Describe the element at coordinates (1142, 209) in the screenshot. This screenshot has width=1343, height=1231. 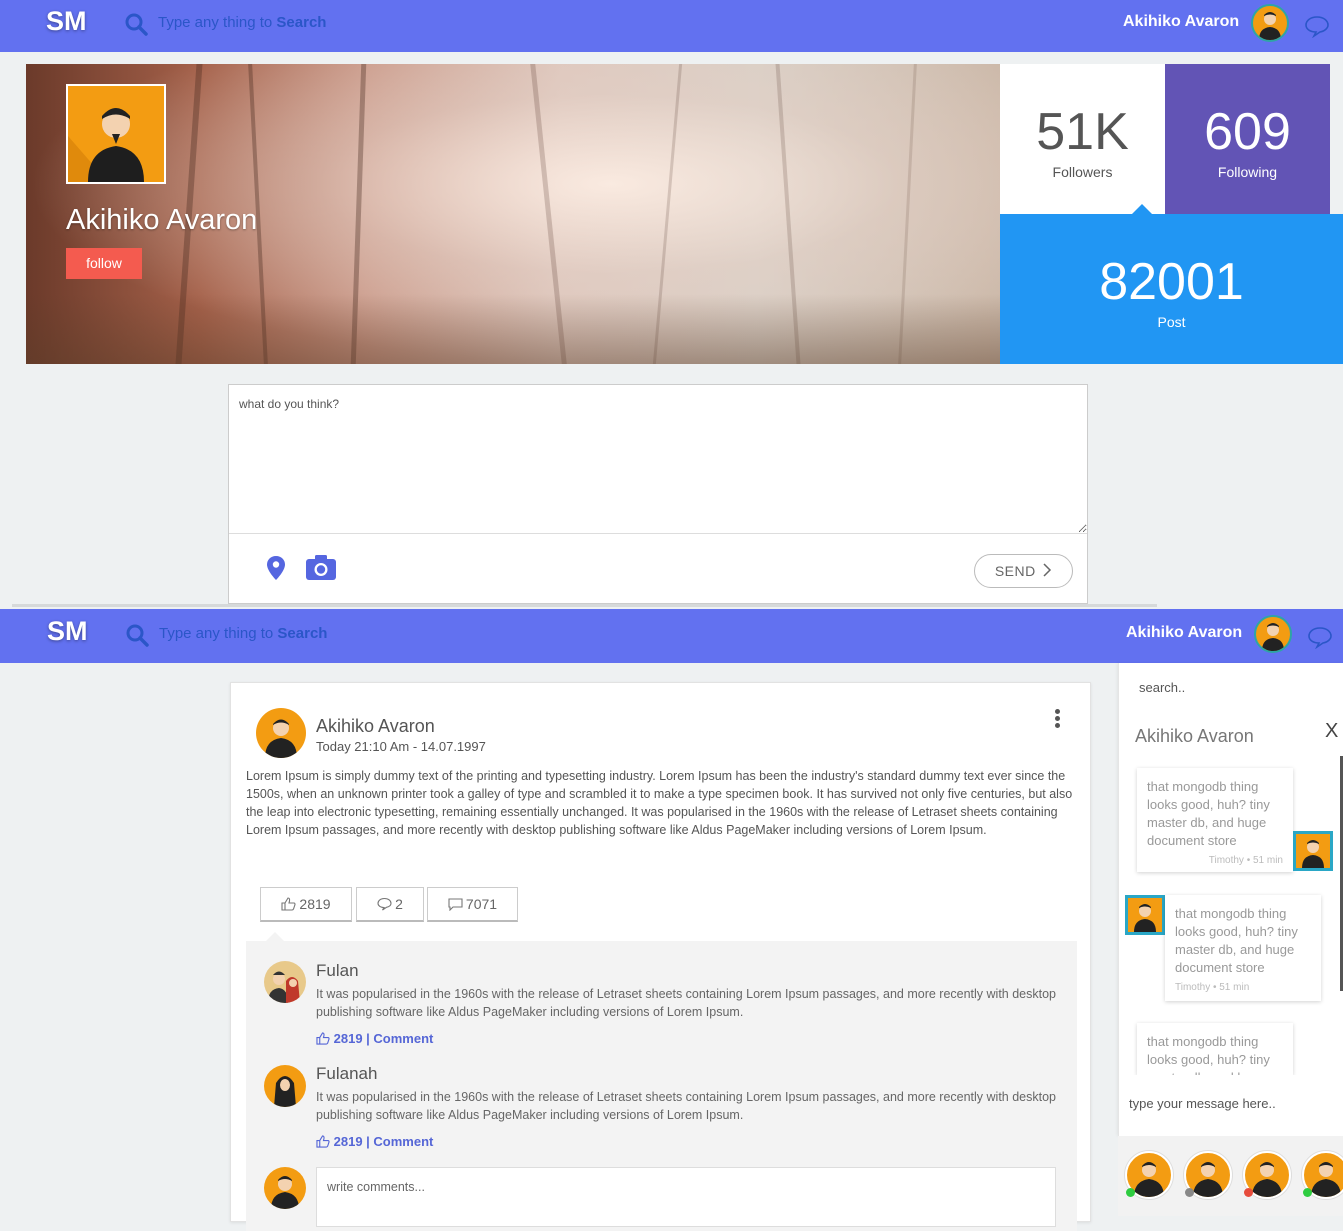
I see `stat-pointer` at that location.